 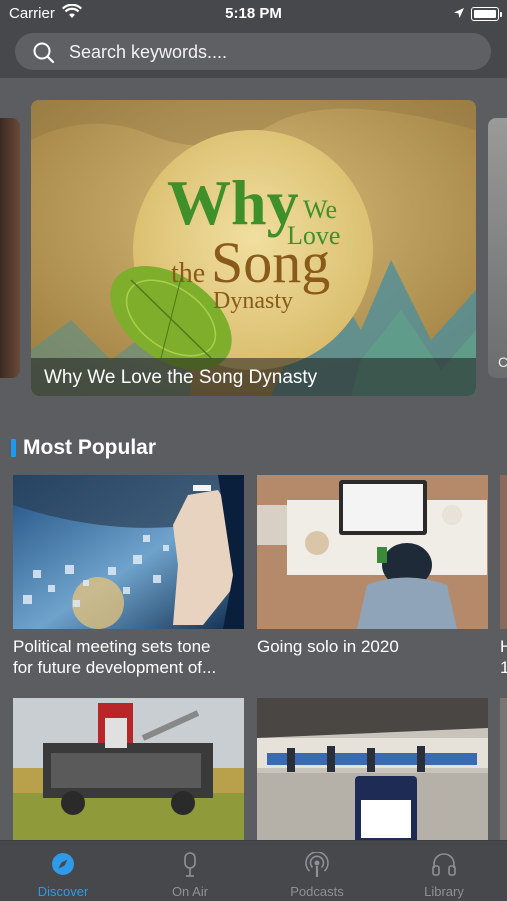 I want to click on tab-label: Discover, so click(x=63, y=891).